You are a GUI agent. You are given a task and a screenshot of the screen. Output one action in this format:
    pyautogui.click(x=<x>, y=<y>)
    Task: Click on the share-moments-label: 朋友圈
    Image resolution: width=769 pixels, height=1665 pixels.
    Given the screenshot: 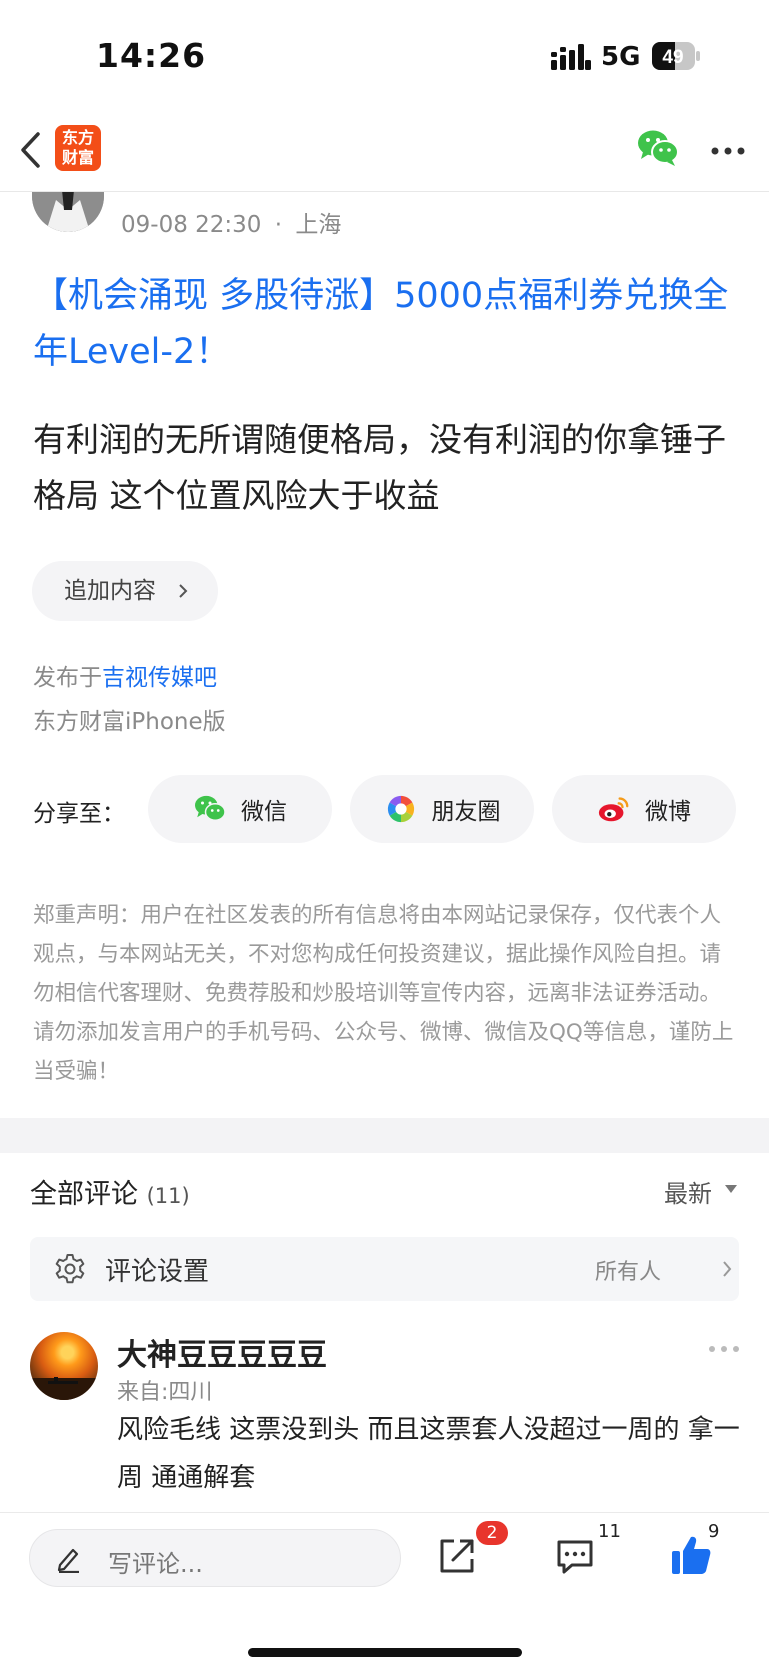 What is the action you would take?
    pyautogui.click(x=466, y=812)
    